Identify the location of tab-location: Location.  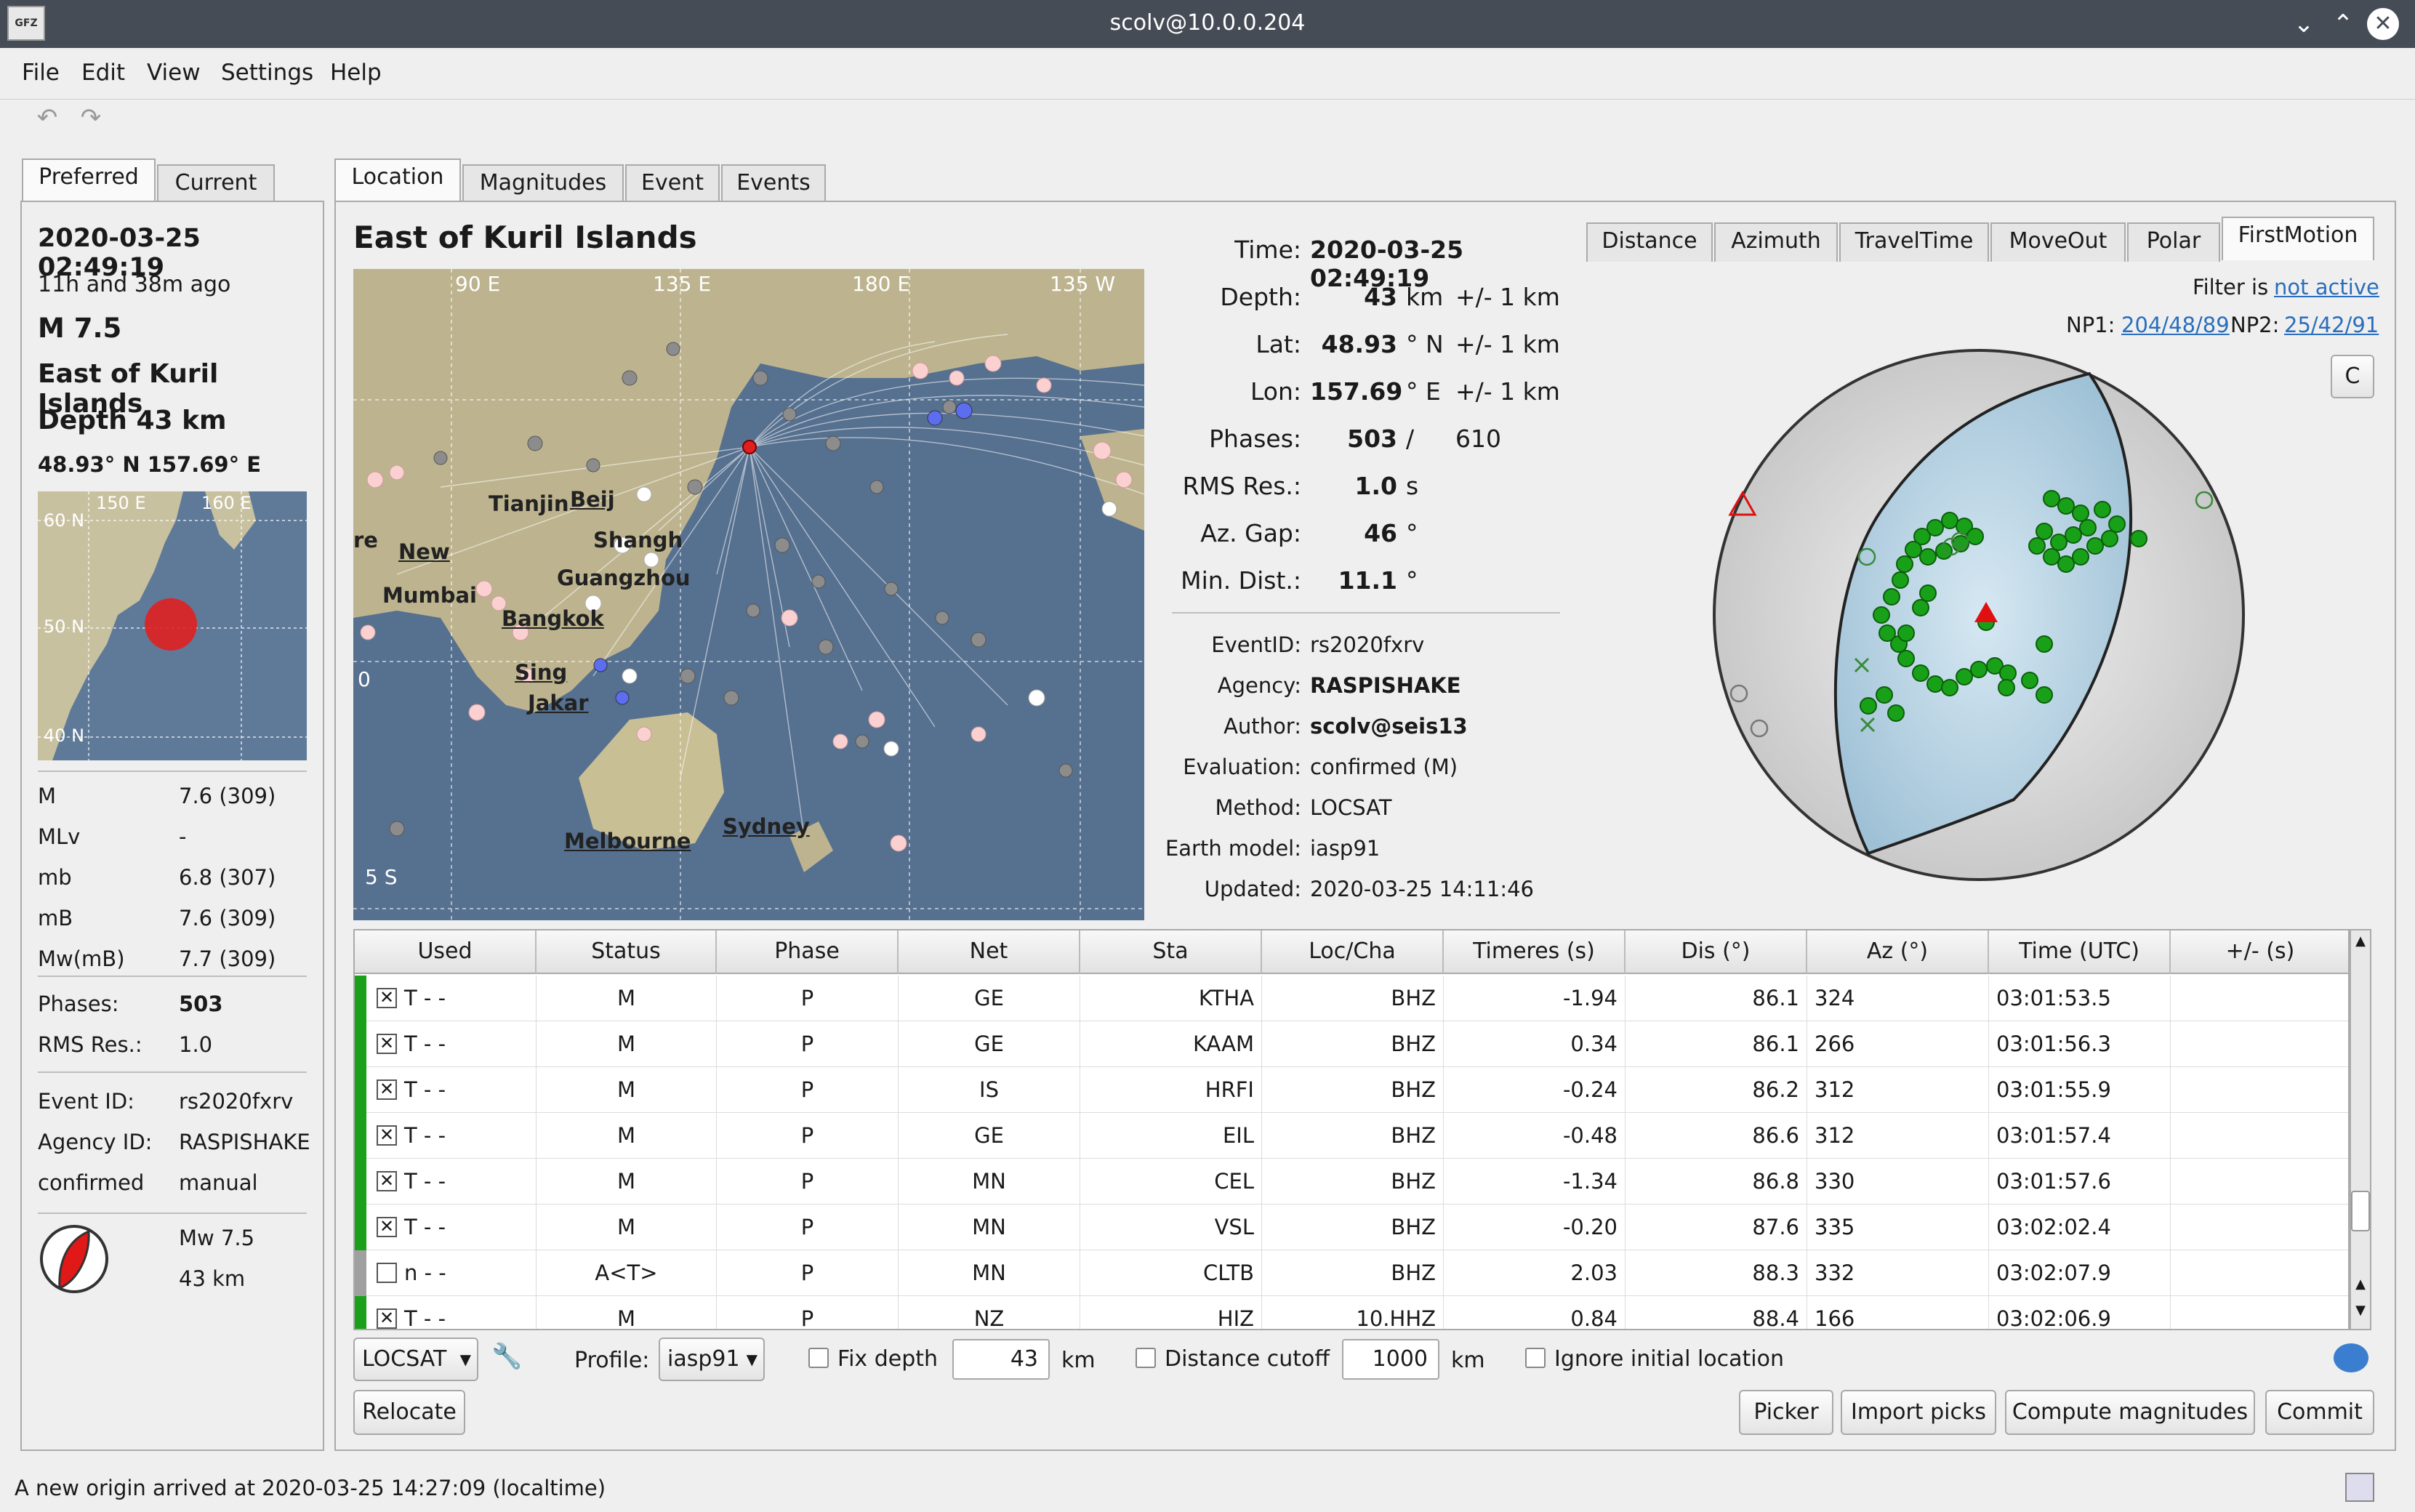
(398, 180).